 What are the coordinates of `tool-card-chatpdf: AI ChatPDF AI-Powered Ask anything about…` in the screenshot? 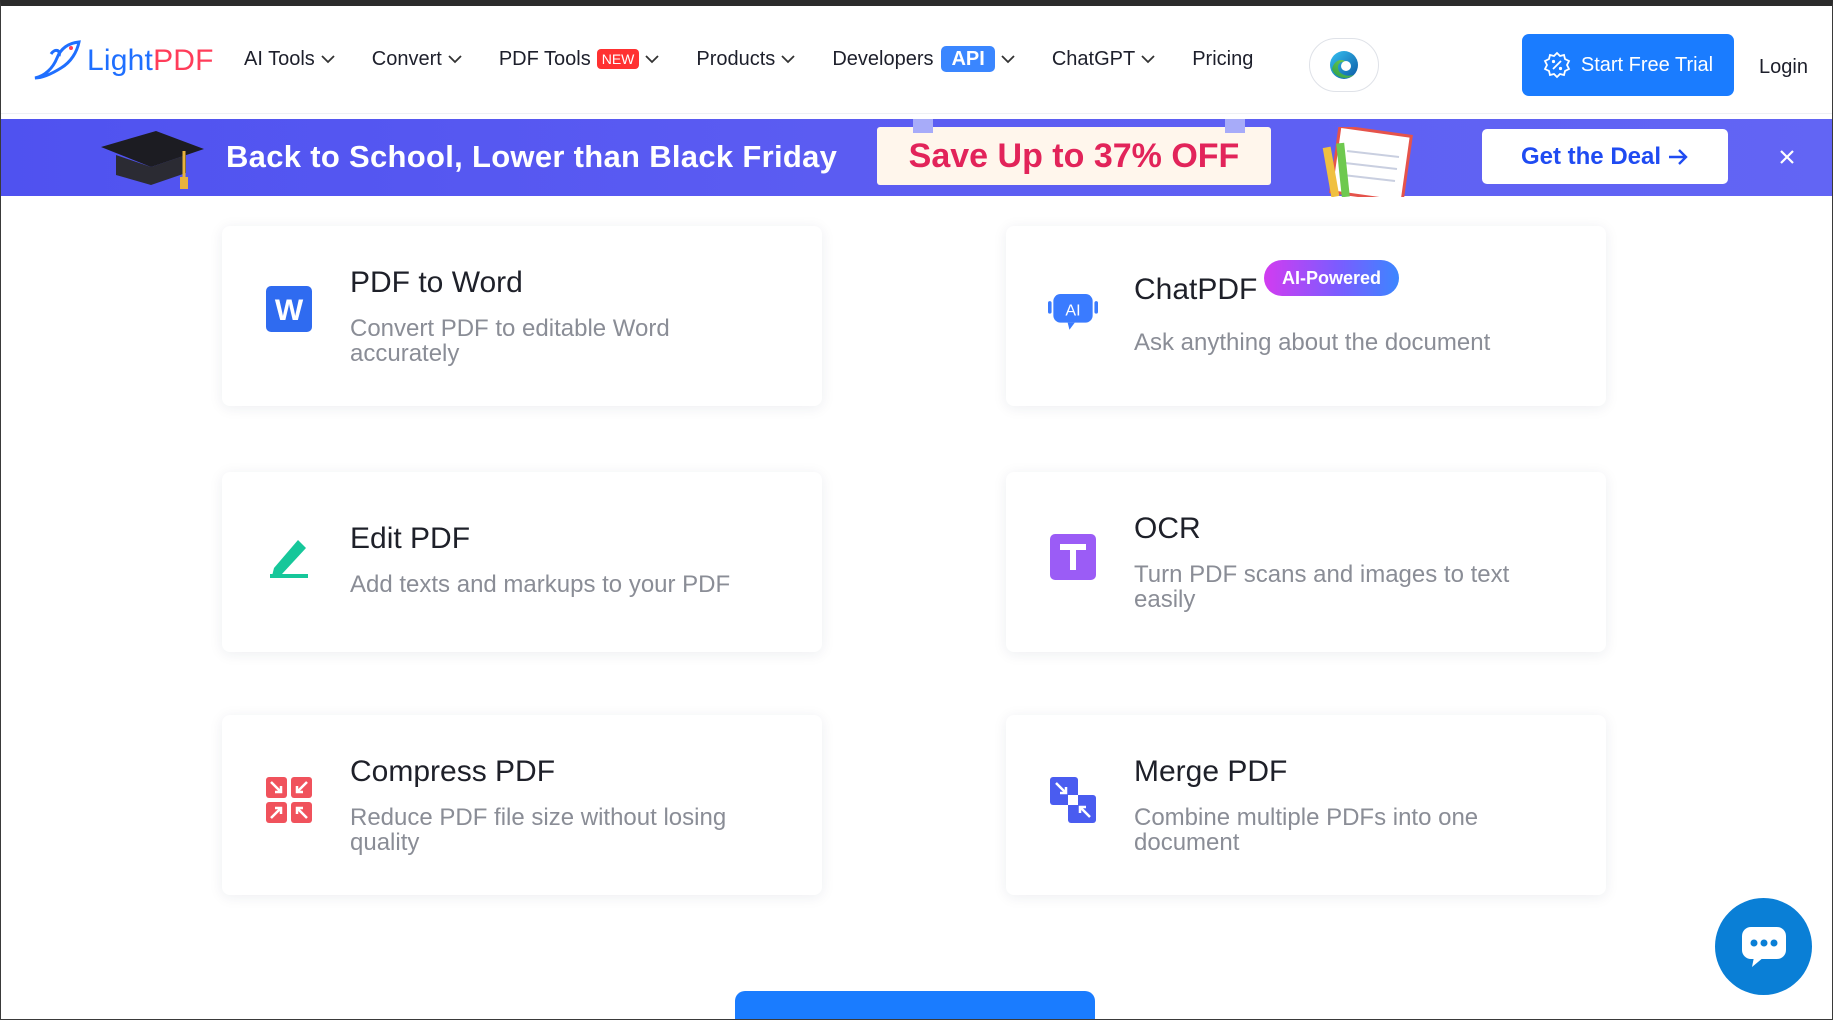 It's located at (1306, 316).